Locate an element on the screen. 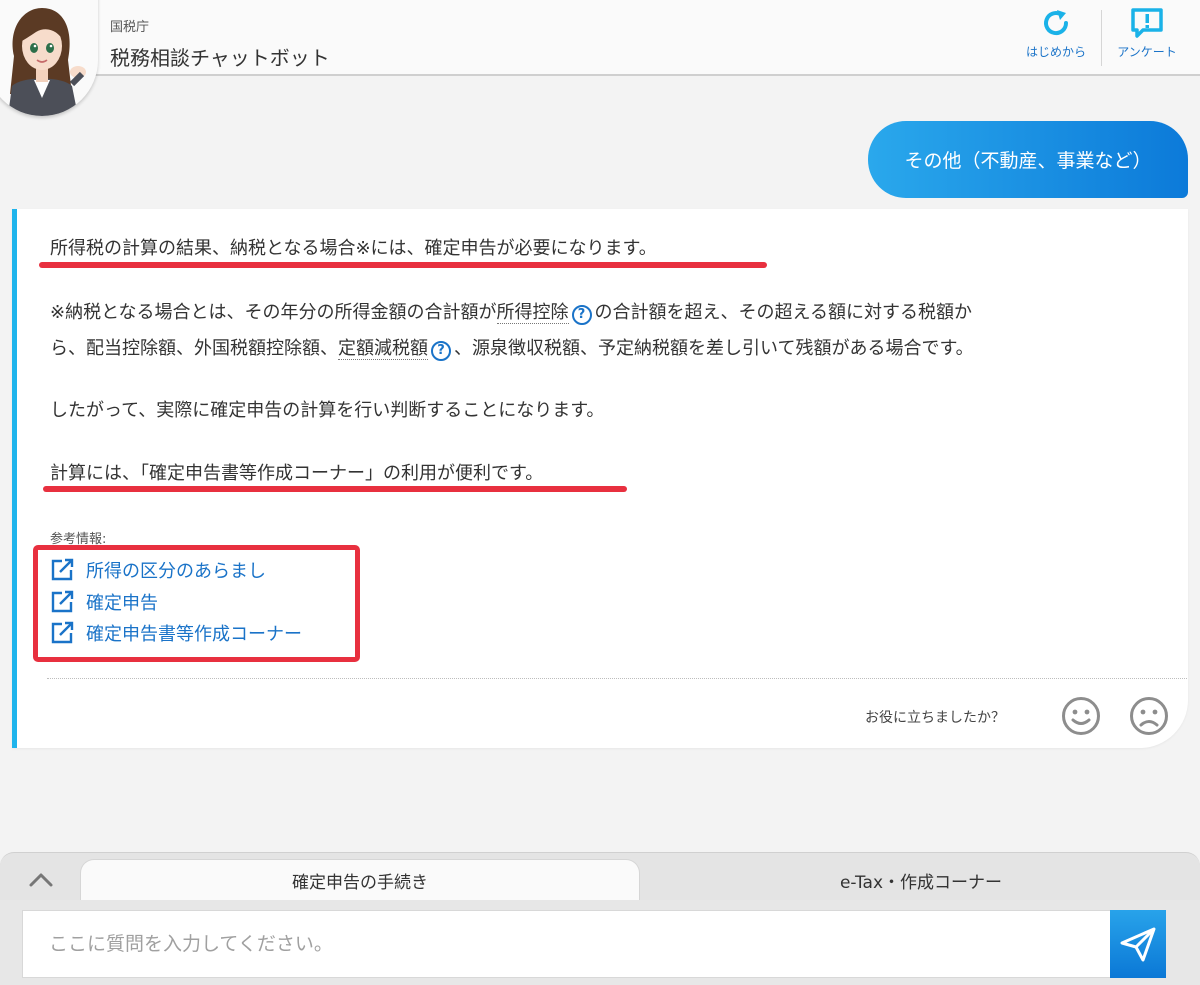  question-input is located at coordinates (566, 944).